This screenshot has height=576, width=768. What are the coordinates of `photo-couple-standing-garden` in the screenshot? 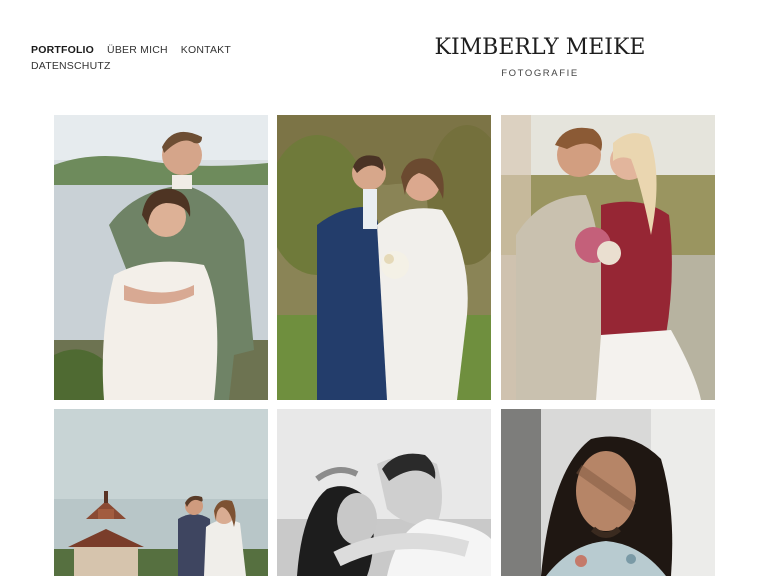 It's located at (384, 257).